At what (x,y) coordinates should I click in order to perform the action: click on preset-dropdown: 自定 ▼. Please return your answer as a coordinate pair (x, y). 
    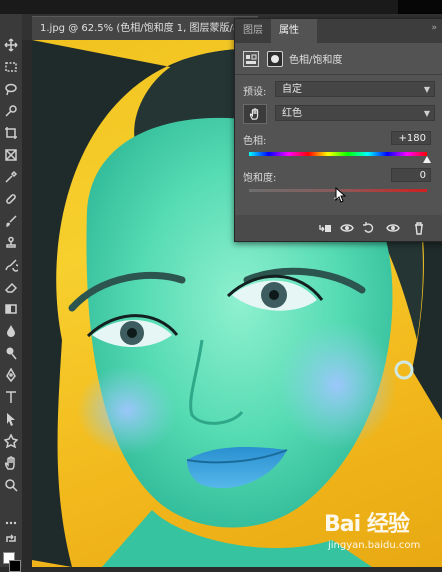
    Looking at the image, I should click on (355, 89).